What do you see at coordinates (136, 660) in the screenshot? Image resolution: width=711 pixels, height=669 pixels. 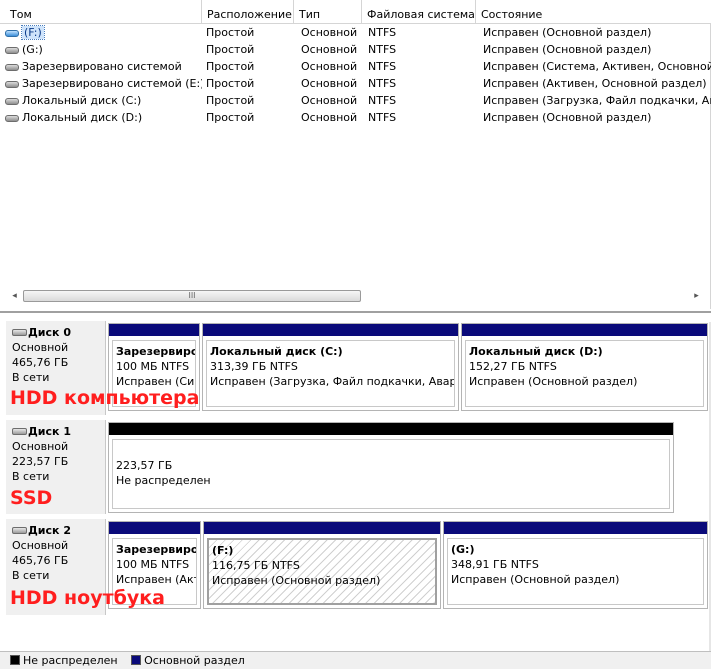 I see `legend-swatch-primary` at bounding box center [136, 660].